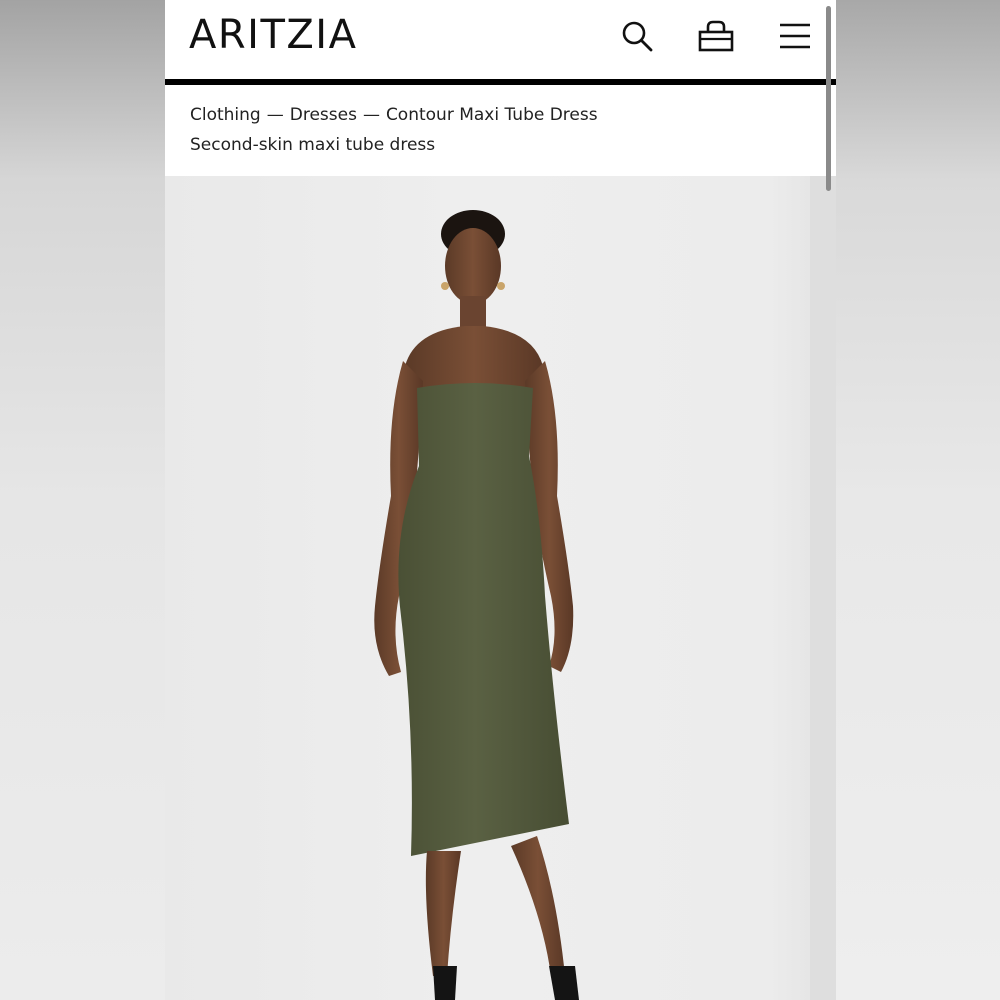 The image size is (1000, 1000). What do you see at coordinates (823, 588) in the screenshot?
I see `image-edge-shadow` at bounding box center [823, 588].